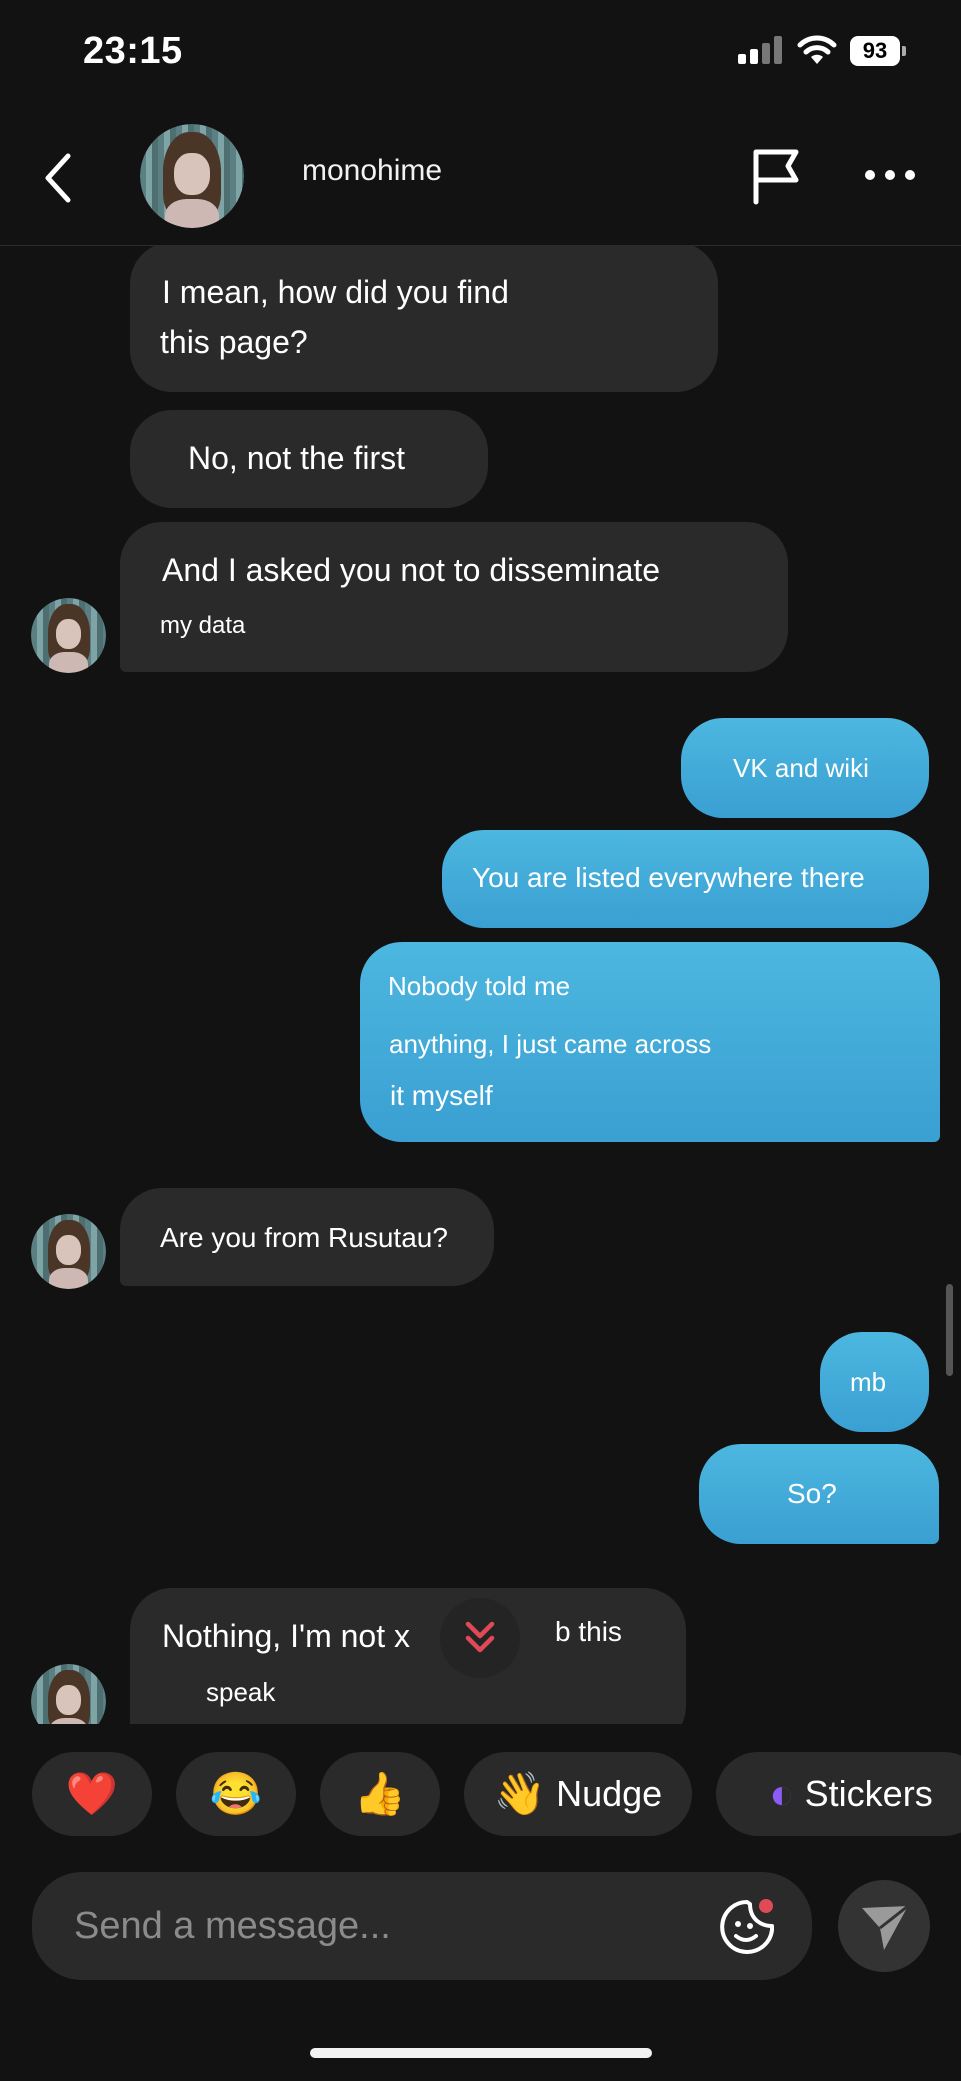 The image size is (961, 2081). I want to click on back-arrow-icon, so click(58, 178).